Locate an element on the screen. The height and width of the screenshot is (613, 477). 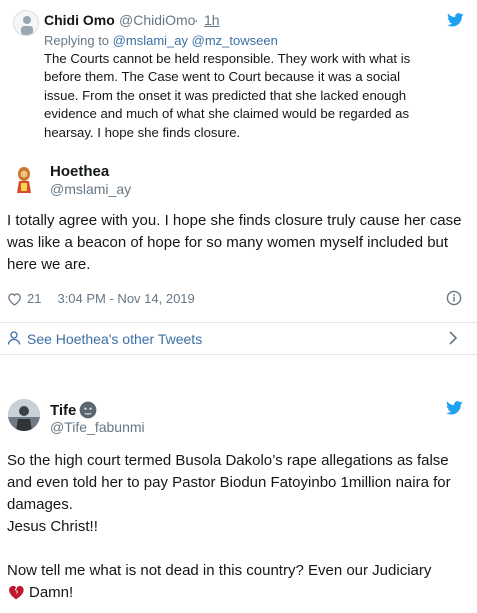
tweet-paragraph-end: Damn! is located at coordinates (239, 593).